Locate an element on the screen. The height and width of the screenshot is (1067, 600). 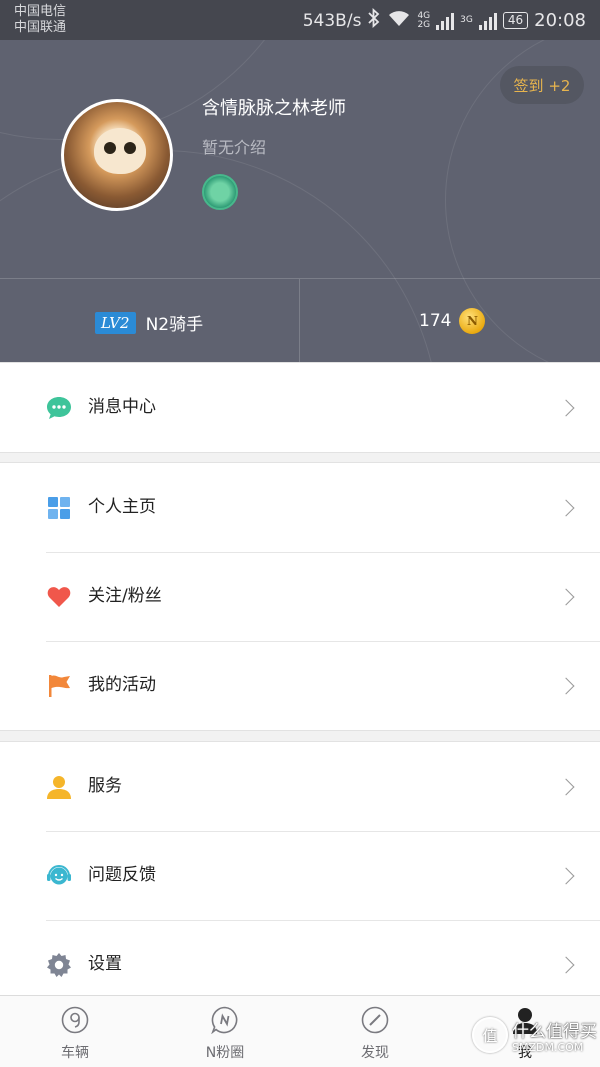
n-circle-chat-icon is located at coordinates (224, 1020).